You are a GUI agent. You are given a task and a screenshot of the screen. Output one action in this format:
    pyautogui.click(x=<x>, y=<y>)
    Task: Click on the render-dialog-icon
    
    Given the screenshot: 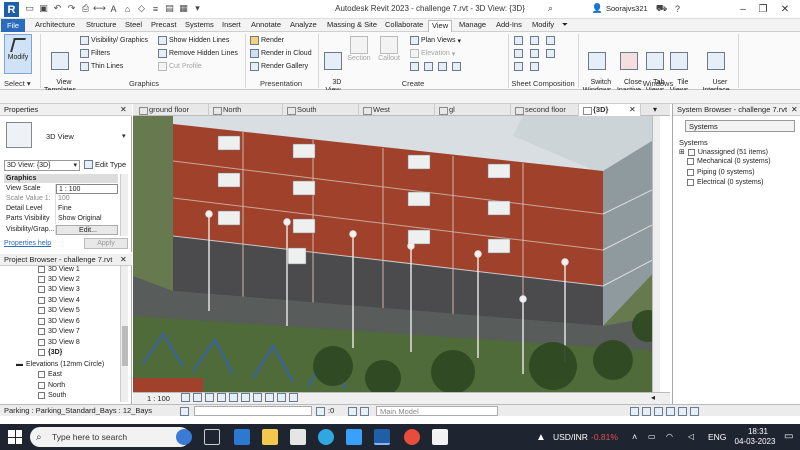 What is the action you would take?
    pyautogui.click(x=233, y=397)
    